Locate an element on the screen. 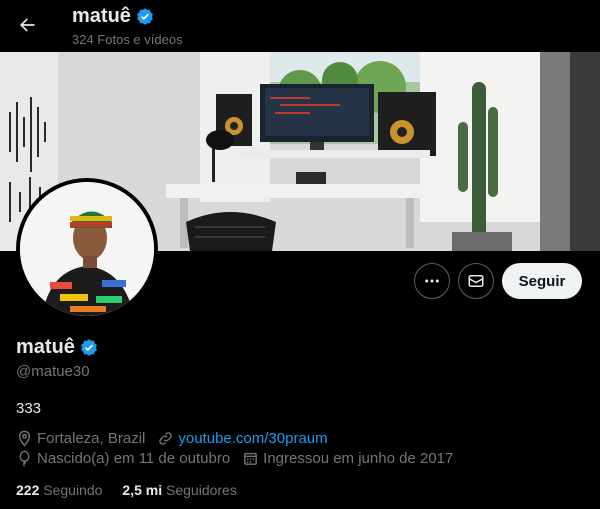 Image resolution: width=600 pixels, height=509 pixels. profile-name-text: matuê is located at coordinates (45, 347).